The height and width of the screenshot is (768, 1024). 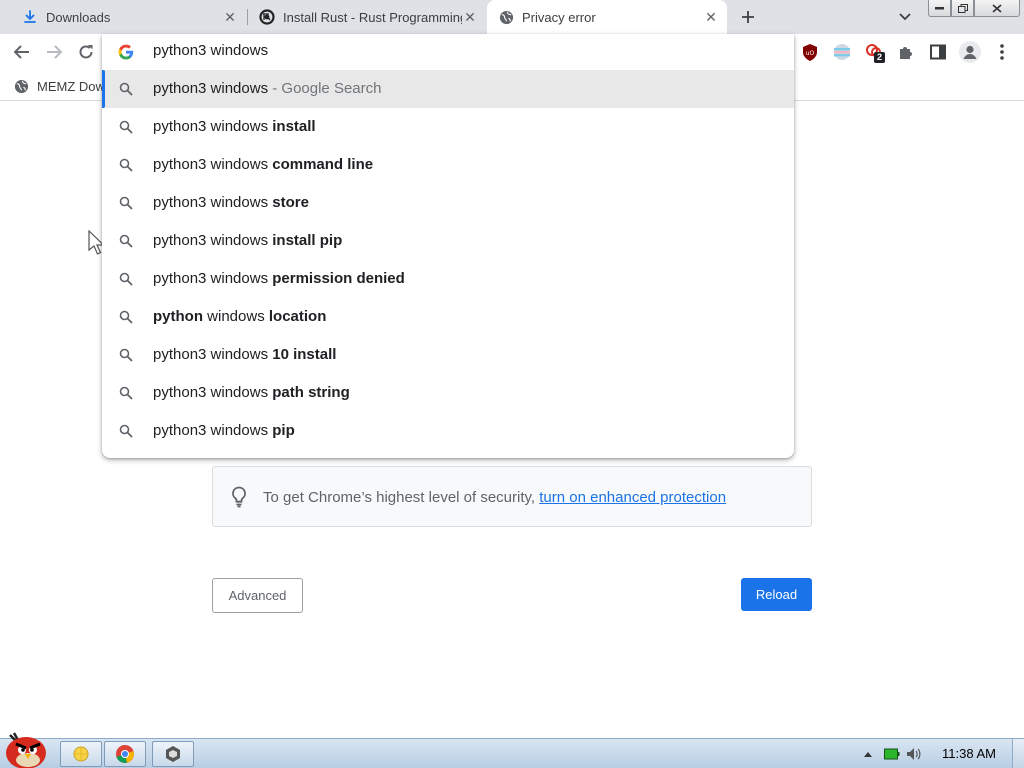 What do you see at coordinates (71, 86) in the screenshot?
I see `bookmark-label: MEMZ Dow` at bounding box center [71, 86].